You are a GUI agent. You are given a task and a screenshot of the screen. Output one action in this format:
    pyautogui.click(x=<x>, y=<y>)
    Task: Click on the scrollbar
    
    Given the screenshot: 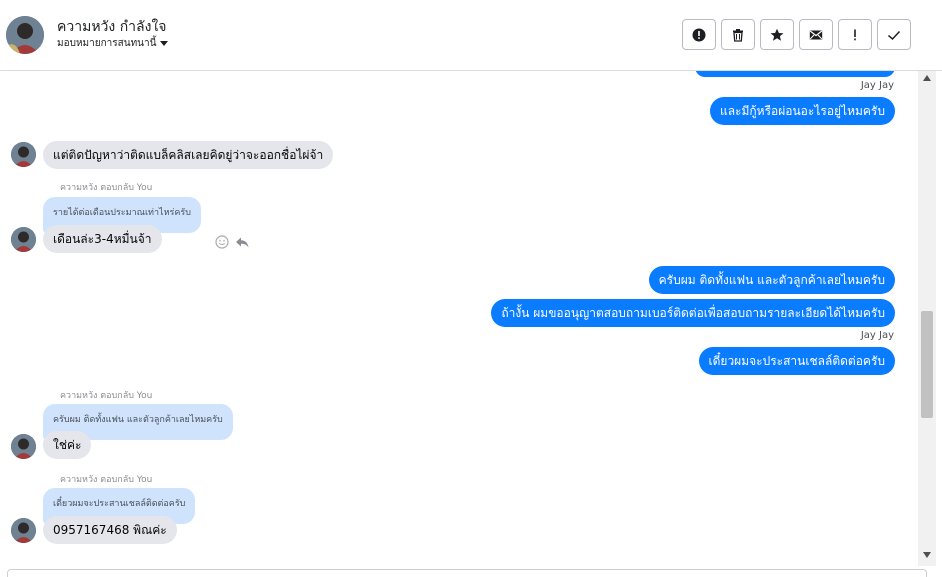 What is the action you would take?
    pyautogui.click(x=927, y=318)
    